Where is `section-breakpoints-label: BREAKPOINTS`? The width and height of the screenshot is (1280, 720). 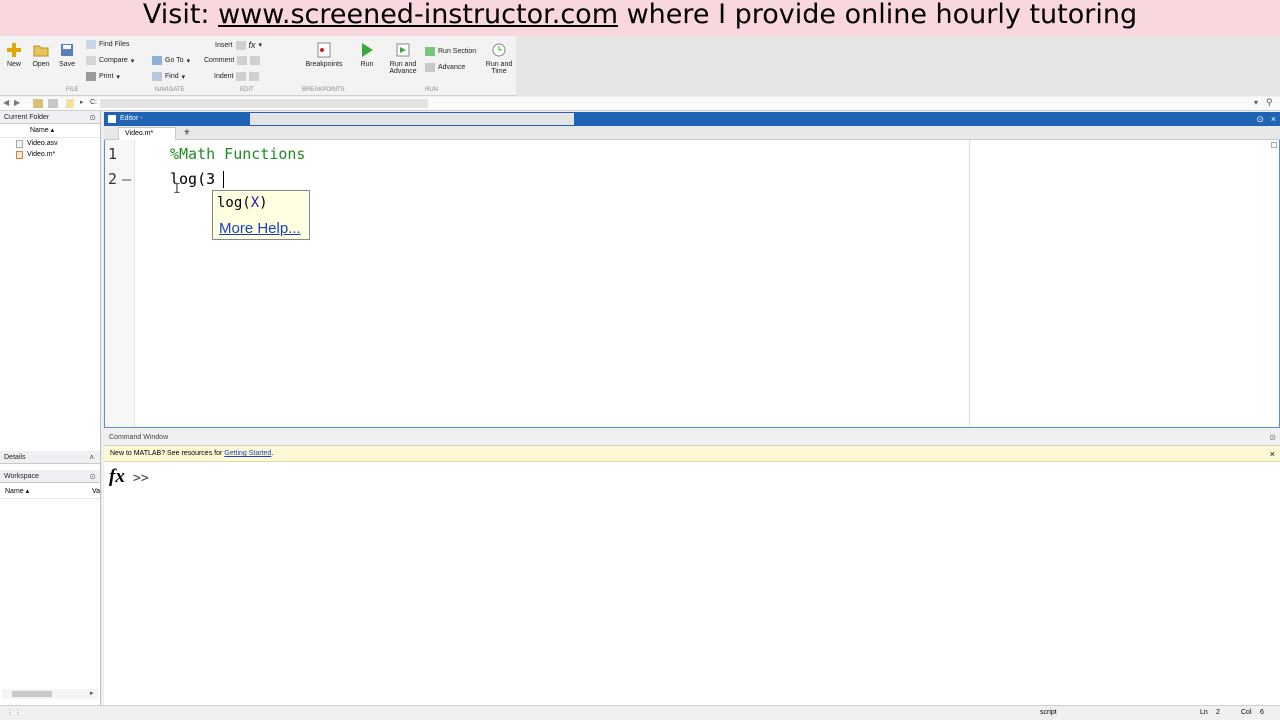
section-breakpoints-label: BREAKPOINTS is located at coordinates (323, 90).